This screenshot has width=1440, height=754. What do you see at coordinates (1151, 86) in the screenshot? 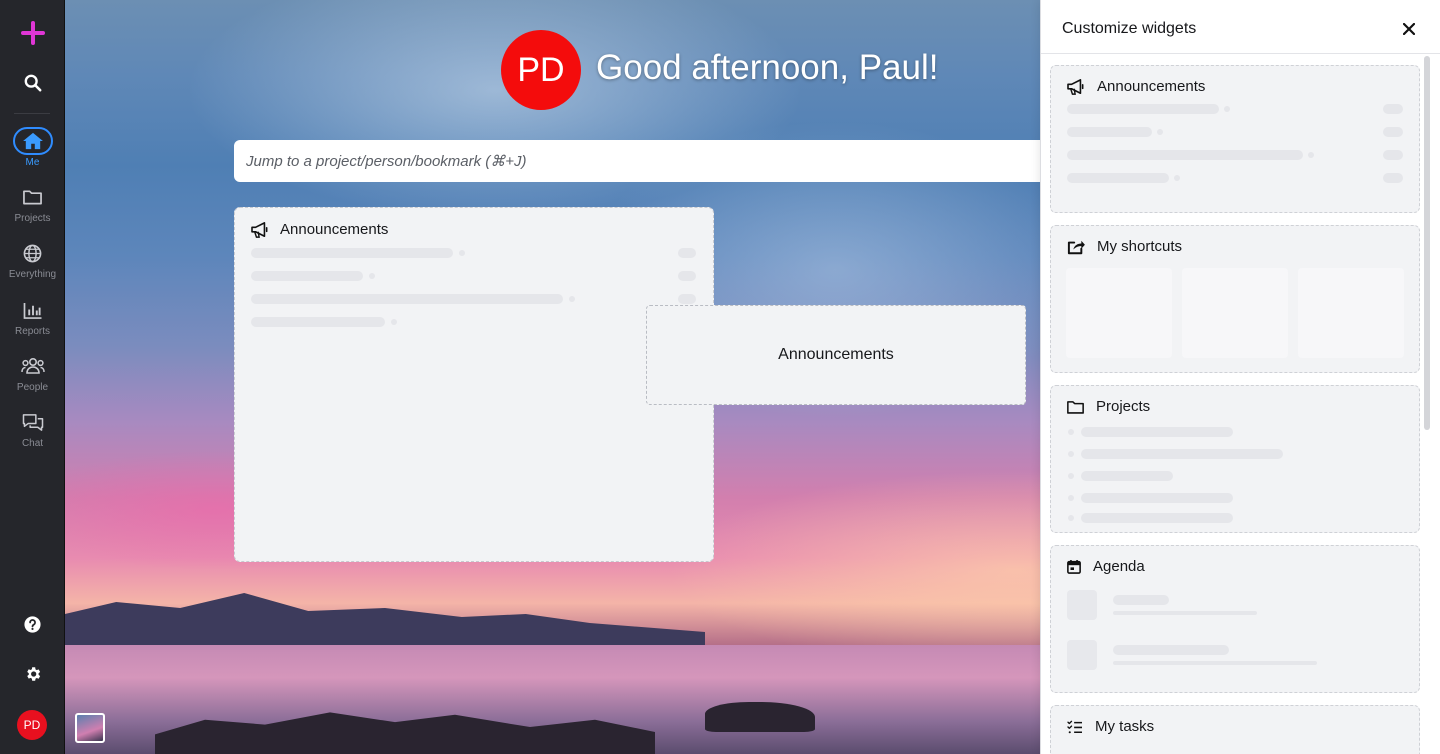
I see `widget-card-title: Announcements` at bounding box center [1151, 86].